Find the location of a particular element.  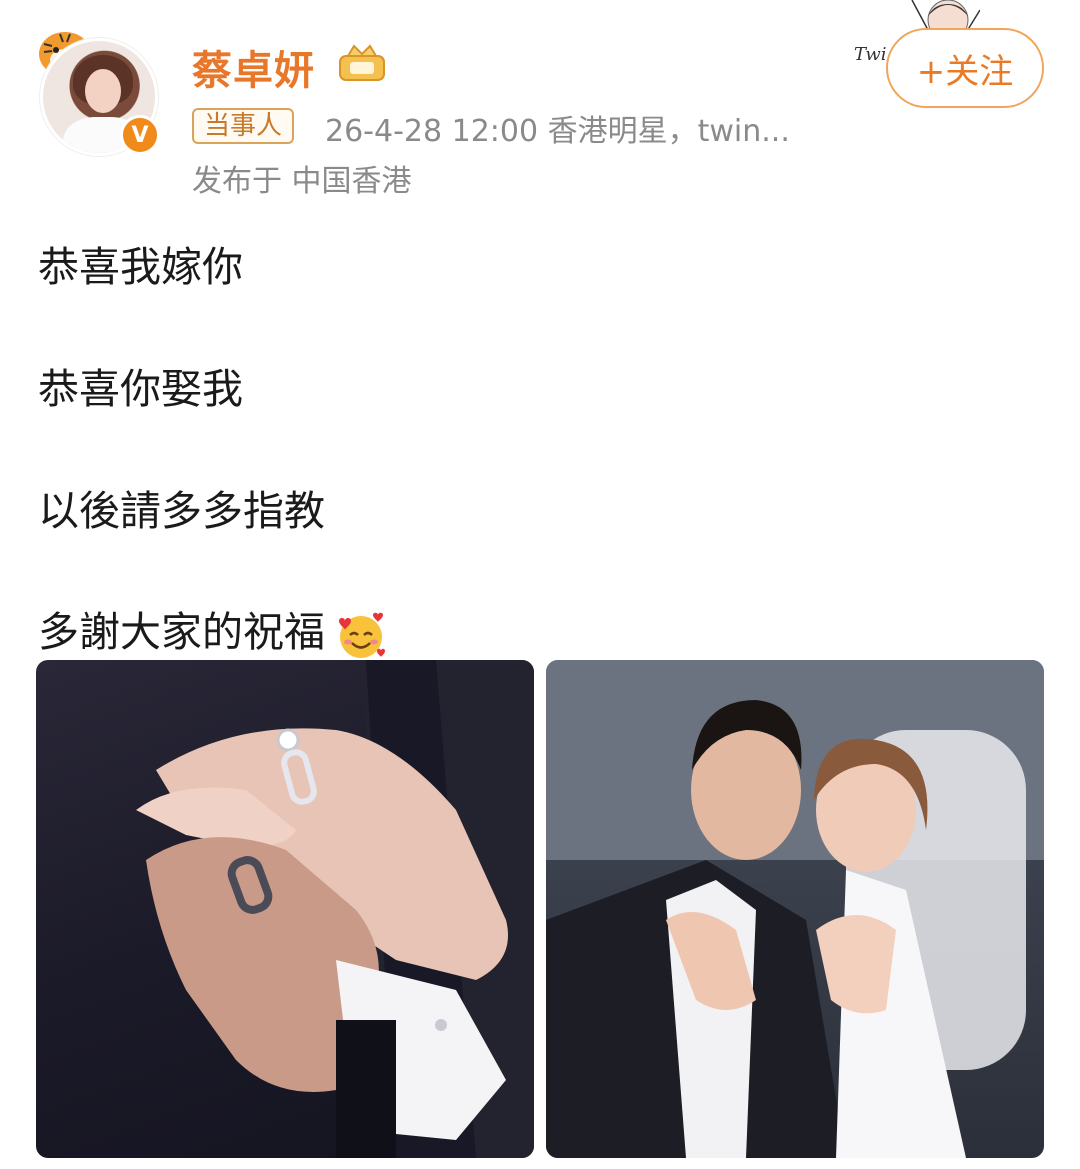

post-text-line-2: 恭喜你娶我 is located at coordinates (140, 389).